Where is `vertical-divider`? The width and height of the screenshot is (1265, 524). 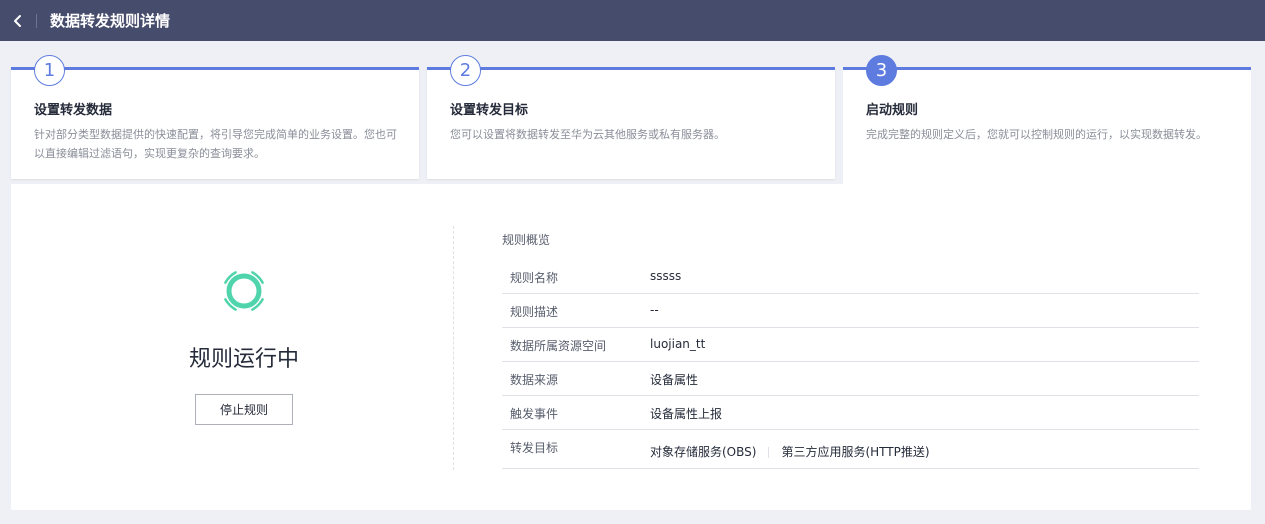 vertical-divider is located at coordinates (453, 348).